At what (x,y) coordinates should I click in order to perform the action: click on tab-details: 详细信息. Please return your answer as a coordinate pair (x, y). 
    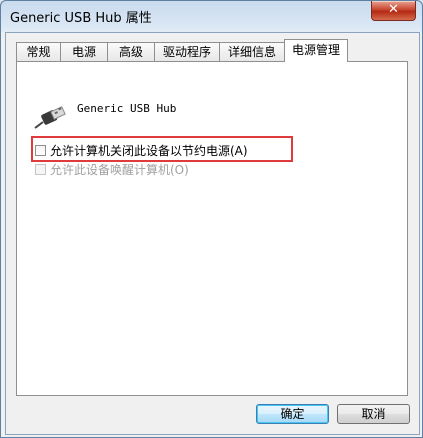
    Looking at the image, I should click on (252, 51).